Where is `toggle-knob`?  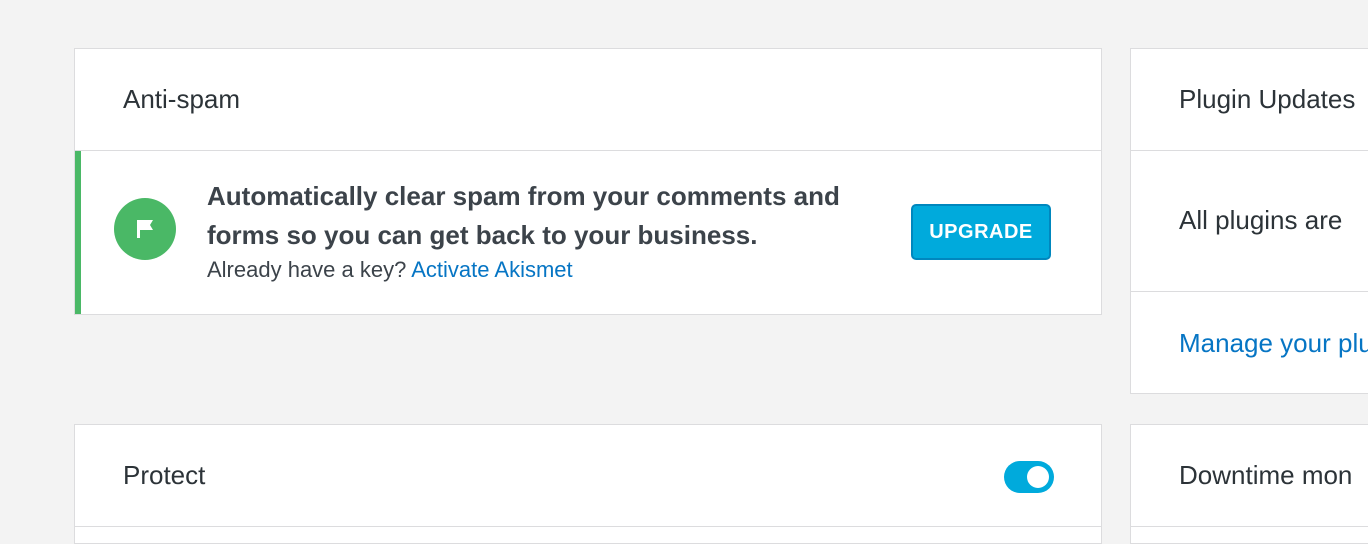
toggle-knob is located at coordinates (1038, 477).